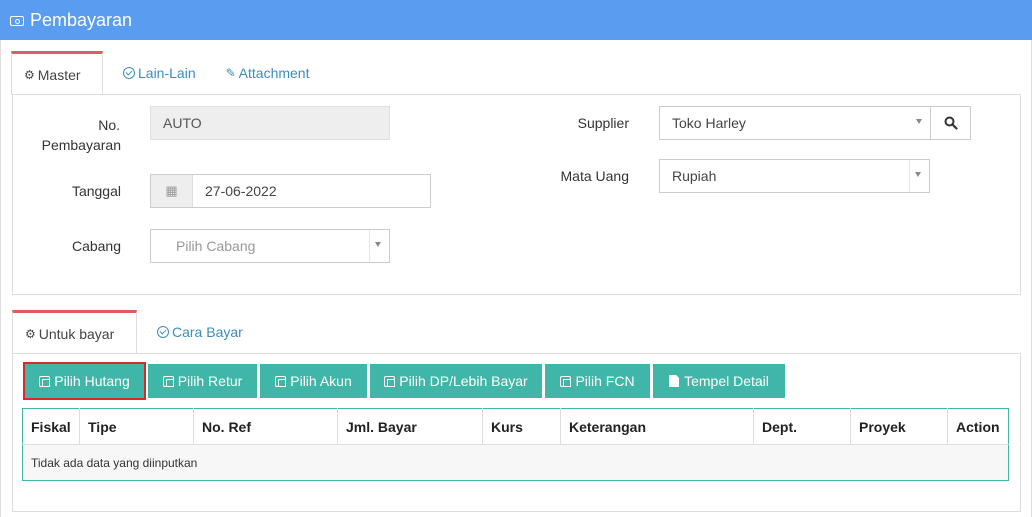 The height and width of the screenshot is (517, 1032). Describe the element at coordinates (81, 145) in the screenshot. I see `no-pembayaran-label-line2: Pembayaran` at that location.